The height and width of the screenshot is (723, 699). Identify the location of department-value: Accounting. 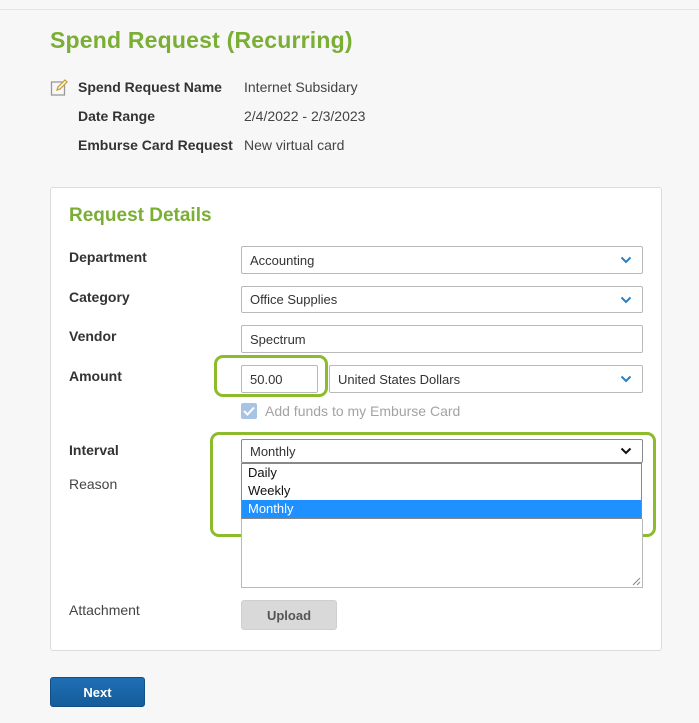
(282, 260).